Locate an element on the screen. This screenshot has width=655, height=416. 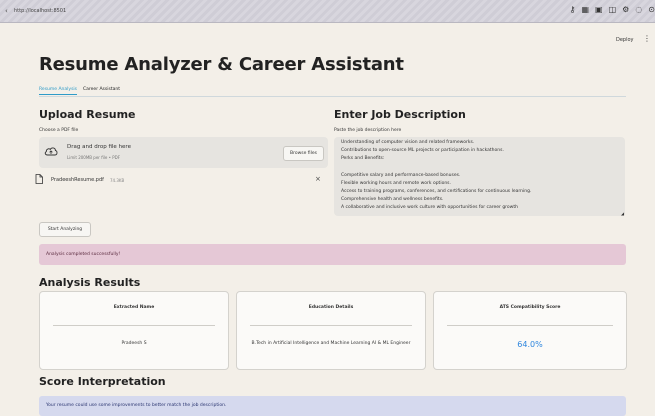
file-icon is located at coordinates (39, 179).